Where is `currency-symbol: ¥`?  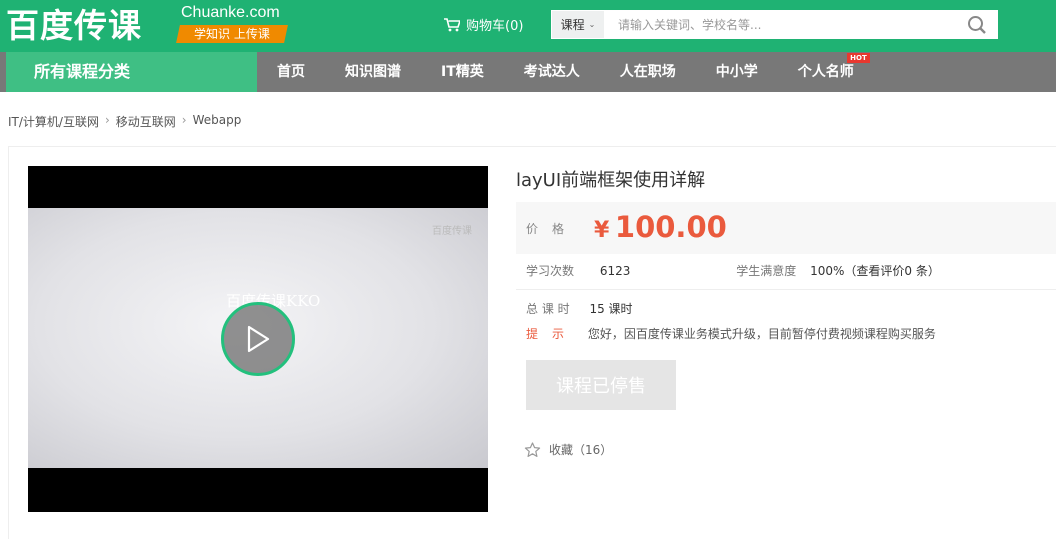 currency-symbol: ¥ is located at coordinates (602, 230).